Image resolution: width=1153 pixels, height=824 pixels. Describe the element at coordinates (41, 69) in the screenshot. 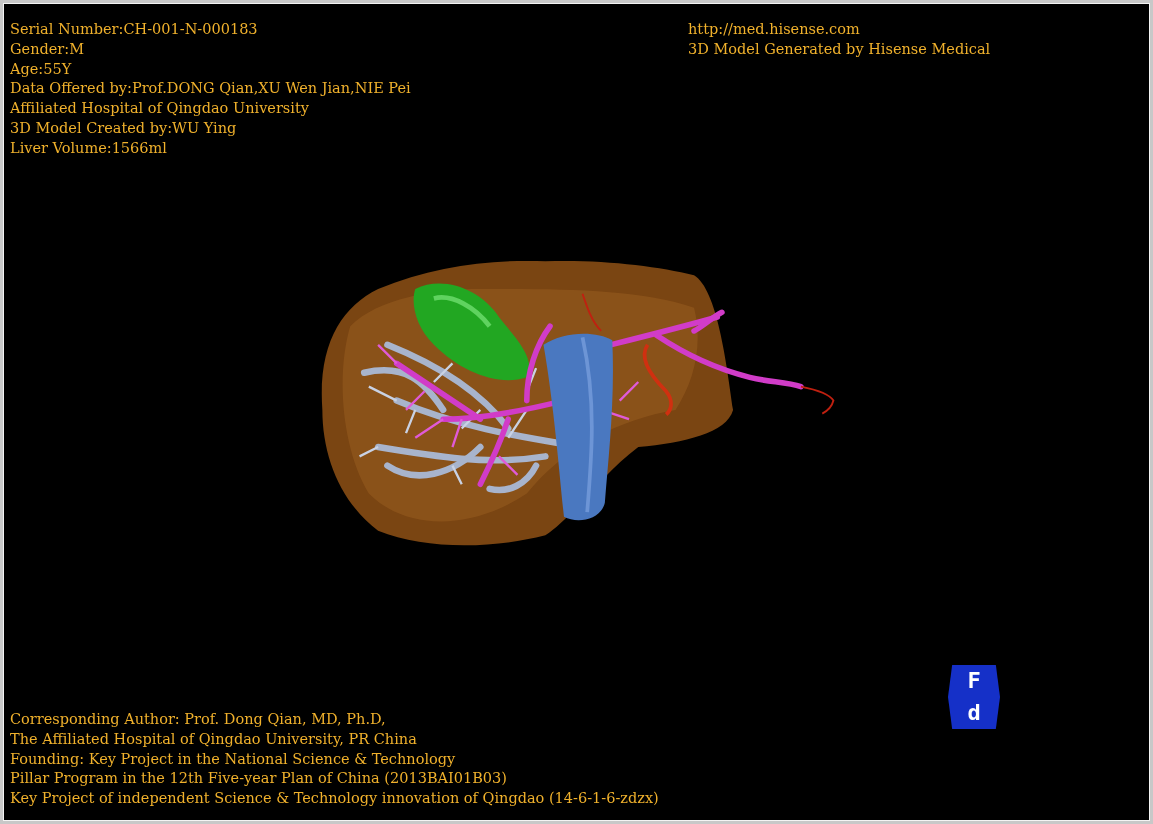

I see `info-text: Age:55Y` at that location.